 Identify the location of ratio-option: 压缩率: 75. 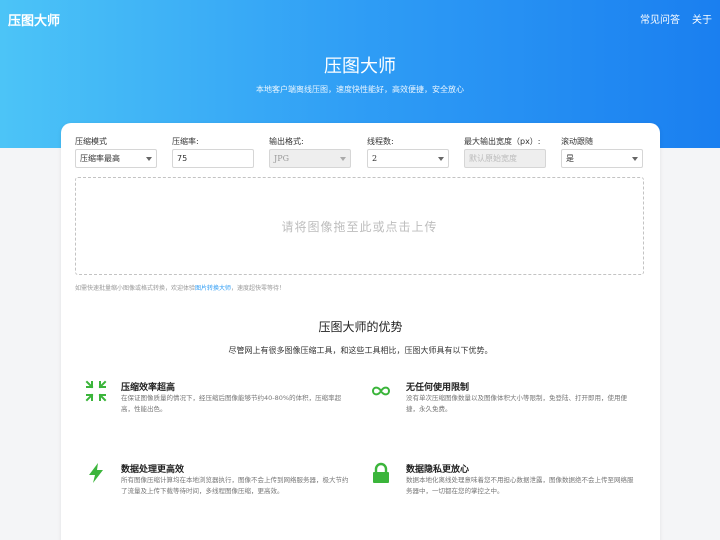
(213, 152).